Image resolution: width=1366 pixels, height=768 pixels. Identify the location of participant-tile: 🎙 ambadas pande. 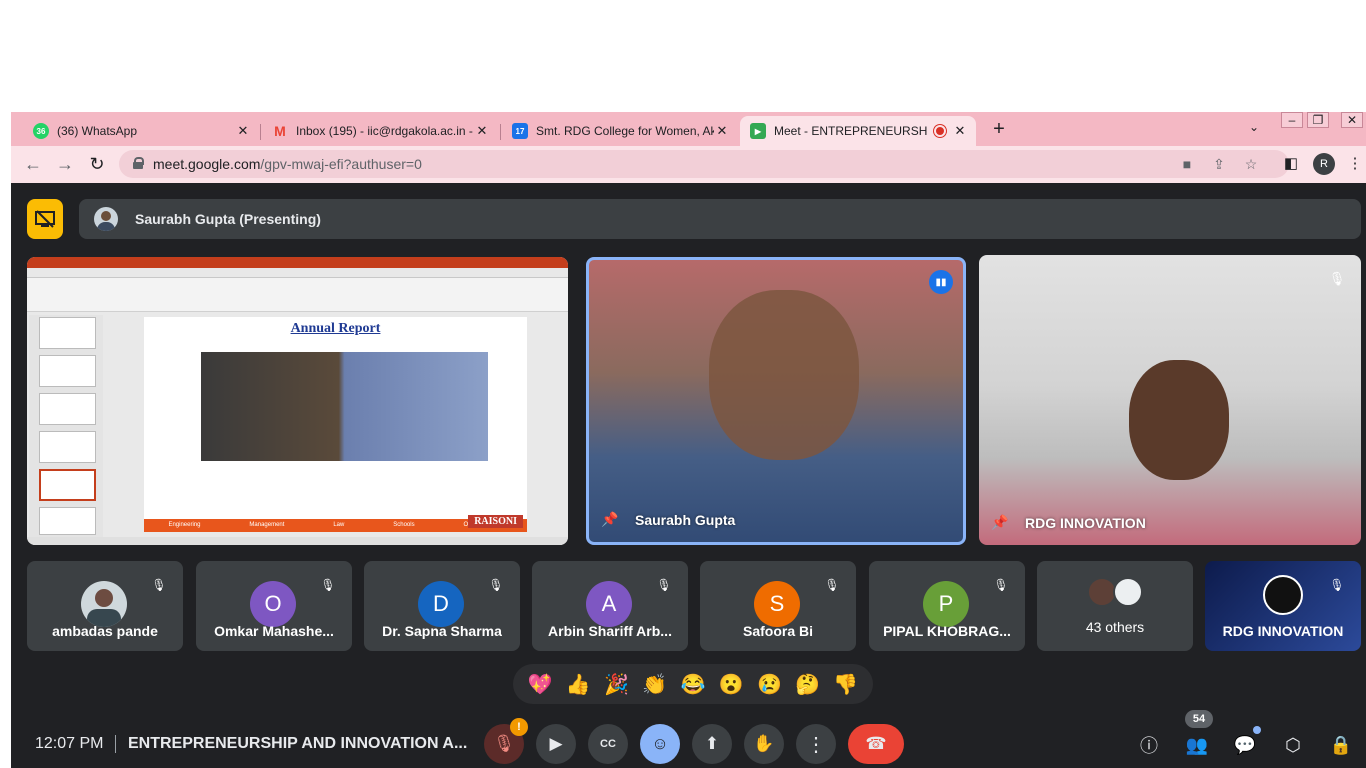
(105, 606).